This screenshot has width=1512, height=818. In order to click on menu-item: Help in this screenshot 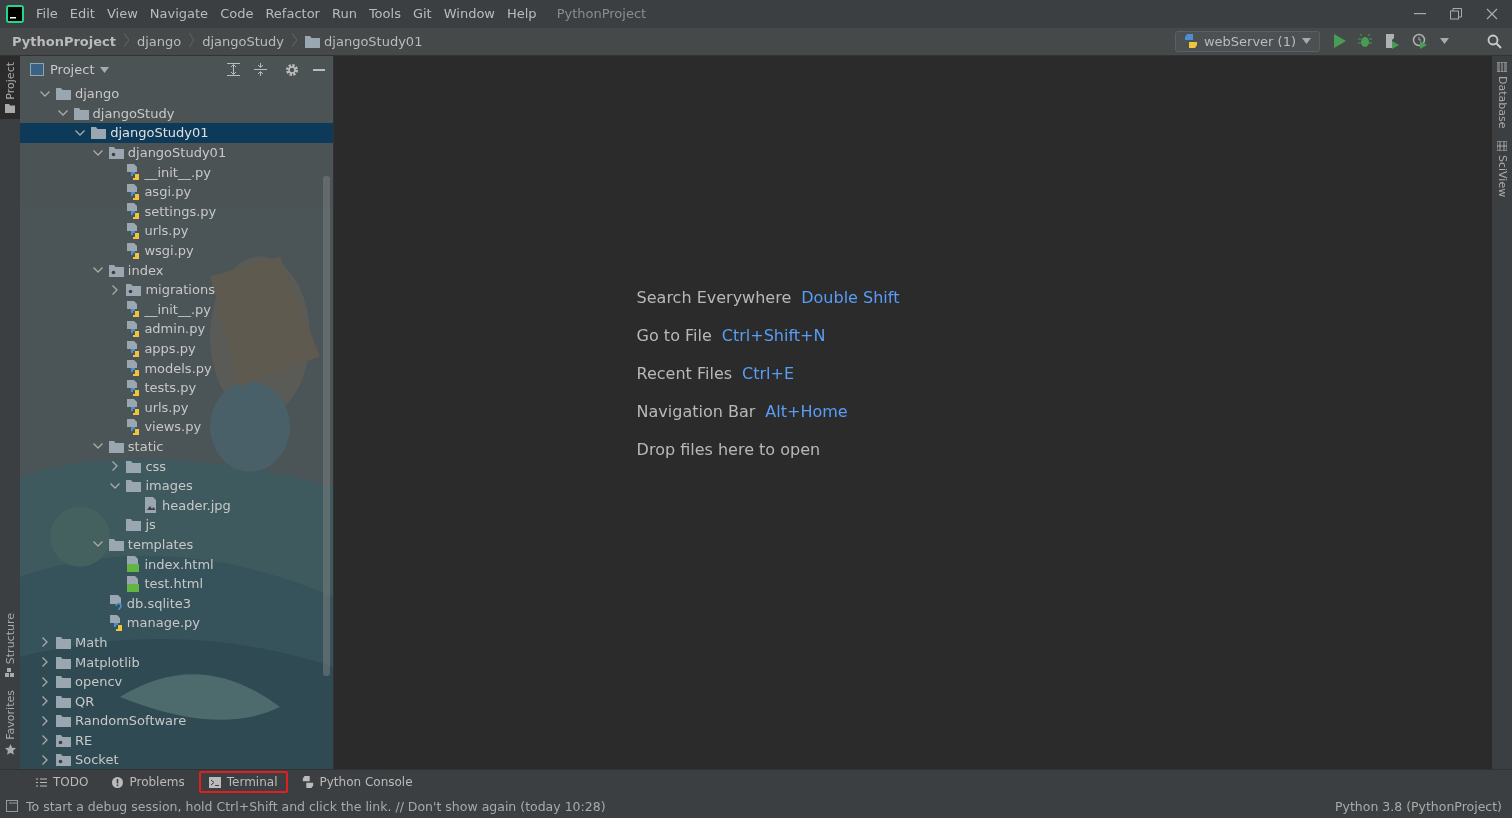, I will do `click(522, 14)`.